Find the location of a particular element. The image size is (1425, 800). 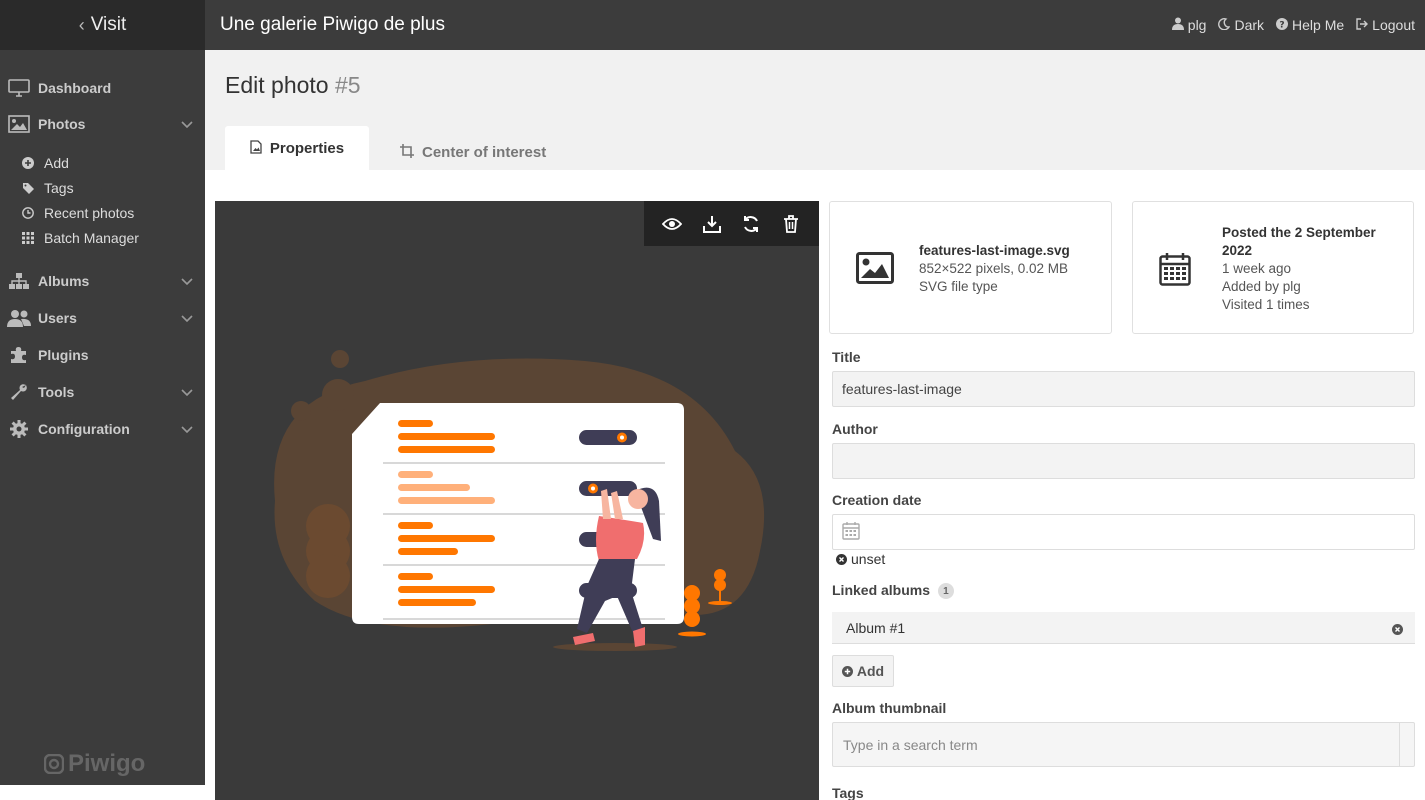

visit-label: Visit is located at coordinates (108, 24).